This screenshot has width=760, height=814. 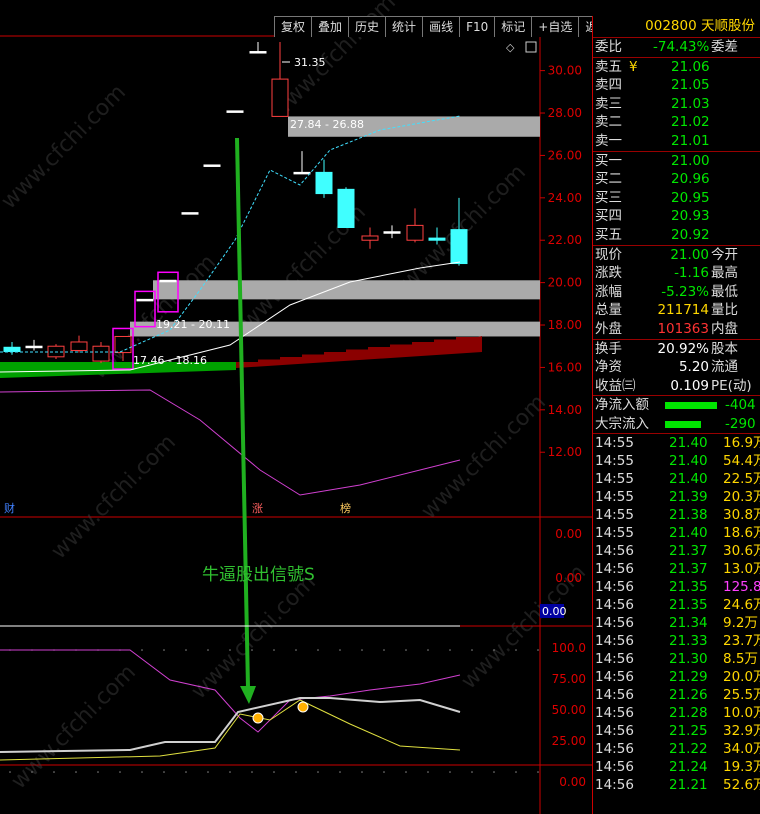 What do you see at coordinates (741, 641) in the screenshot?
I see `trade-volume: 23.7万` at bounding box center [741, 641].